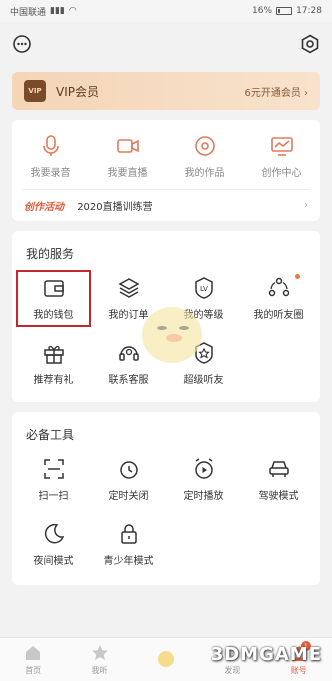  What do you see at coordinates (309, 11) in the screenshot?
I see `clock-time: 17:28` at bounding box center [309, 11].